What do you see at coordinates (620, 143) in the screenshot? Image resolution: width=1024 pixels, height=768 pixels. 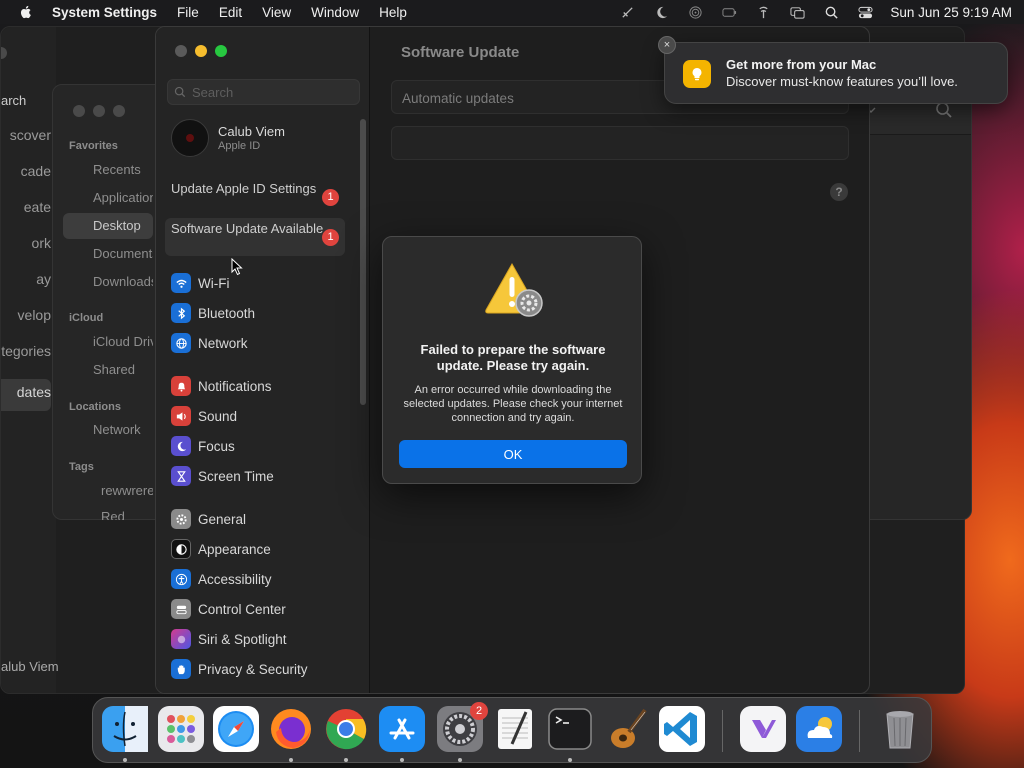 I see `update-status-row` at bounding box center [620, 143].